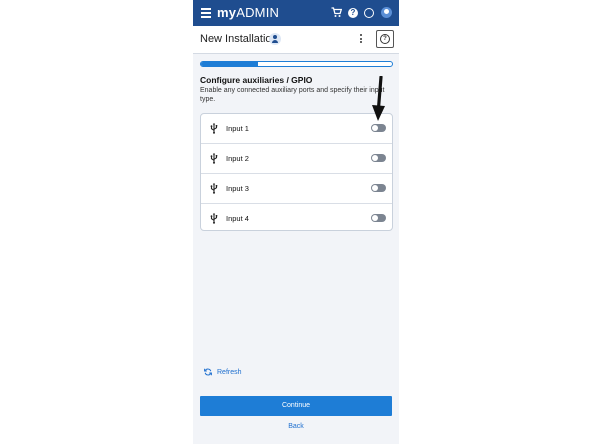 This screenshot has width=592, height=444. What do you see at coordinates (296, 13) in the screenshot?
I see `top-bar: myADMIN ?` at bounding box center [296, 13].